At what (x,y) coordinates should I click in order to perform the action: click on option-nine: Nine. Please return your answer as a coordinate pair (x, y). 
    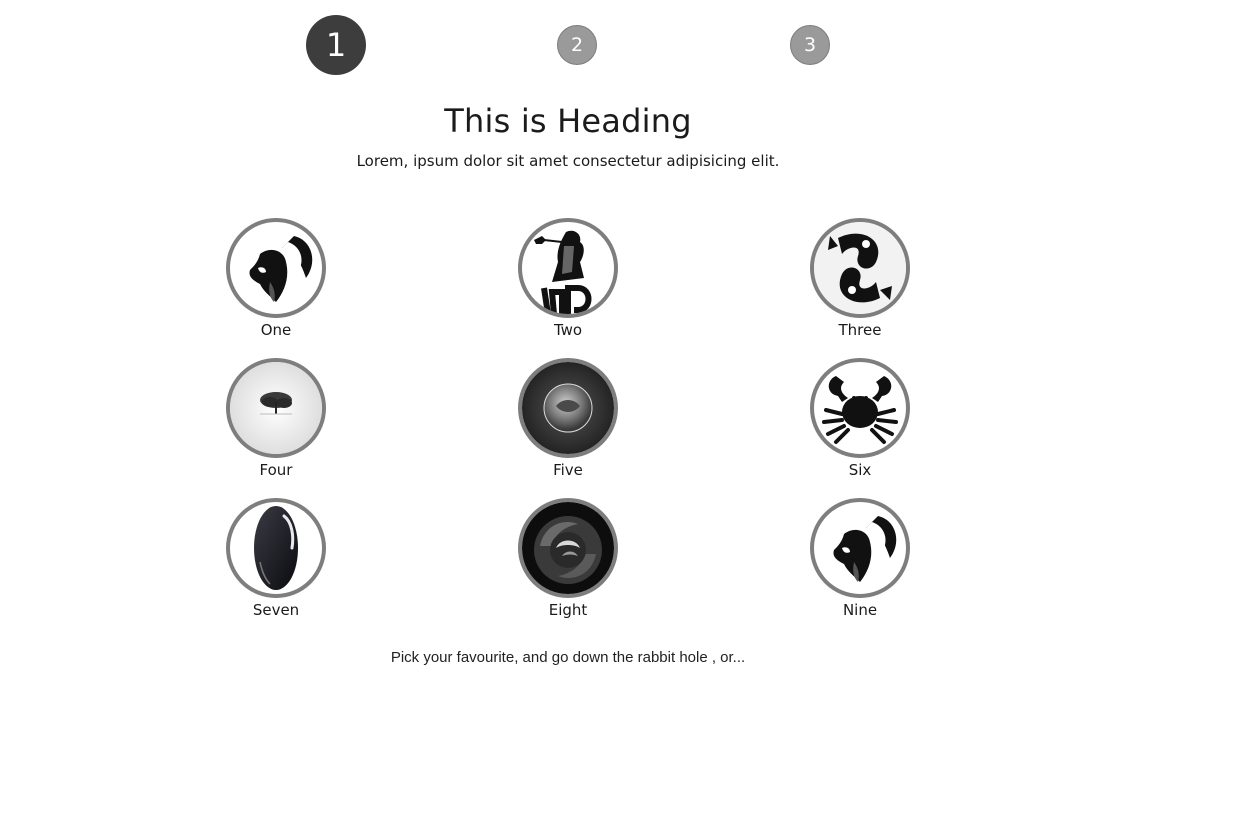
    Looking at the image, I should click on (860, 558).